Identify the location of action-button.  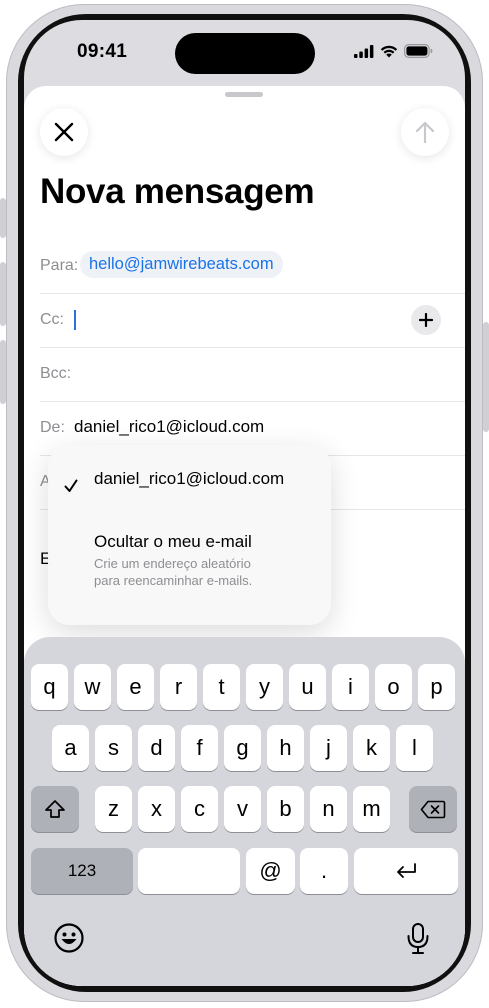
(3, 218).